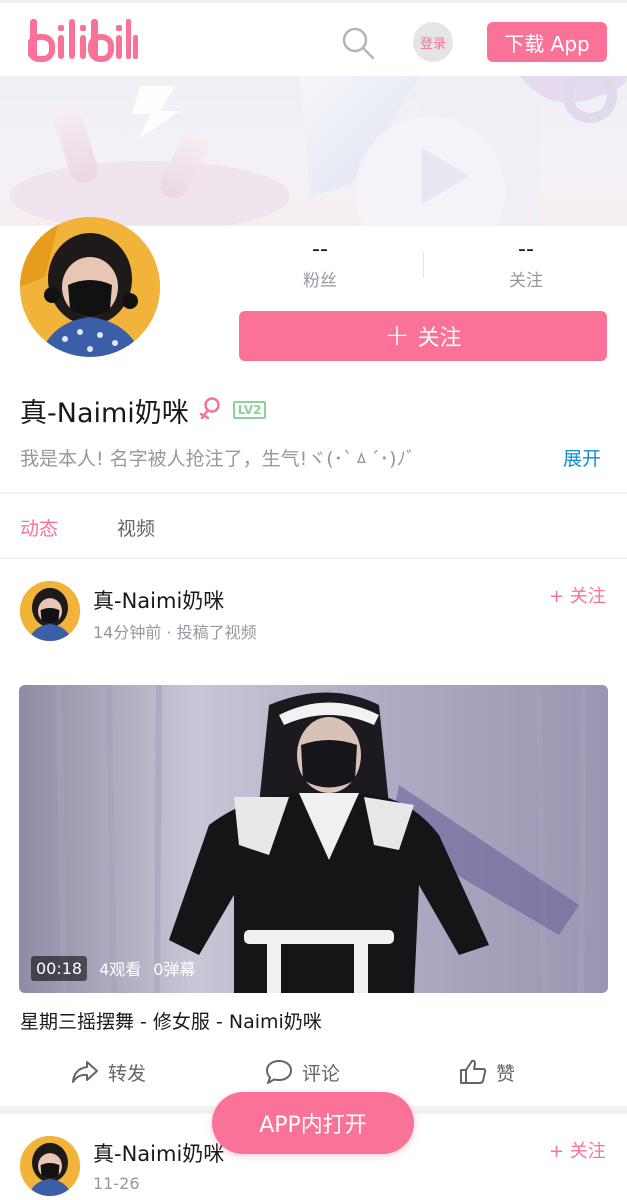  What do you see at coordinates (526, 249) in the screenshot?
I see `following-count: --` at bounding box center [526, 249].